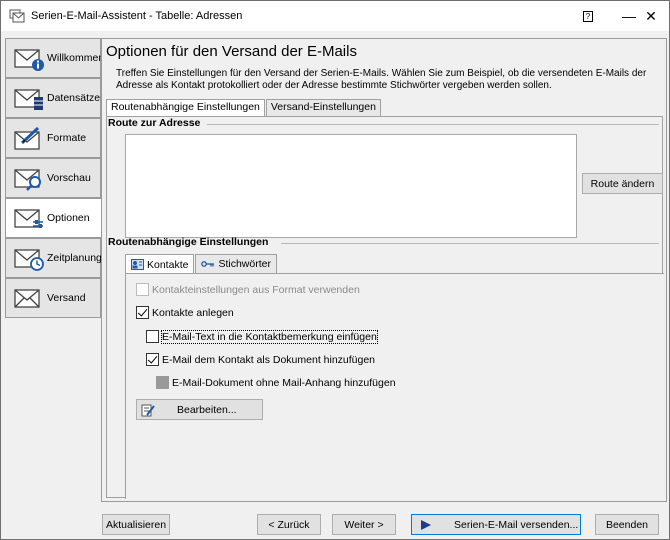  What do you see at coordinates (208, 264) in the screenshot?
I see `key-icon` at bounding box center [208, 264].